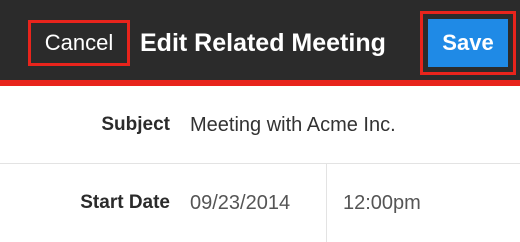  I want to click on start-date-field: 09/23/2014, so click(240, 203).